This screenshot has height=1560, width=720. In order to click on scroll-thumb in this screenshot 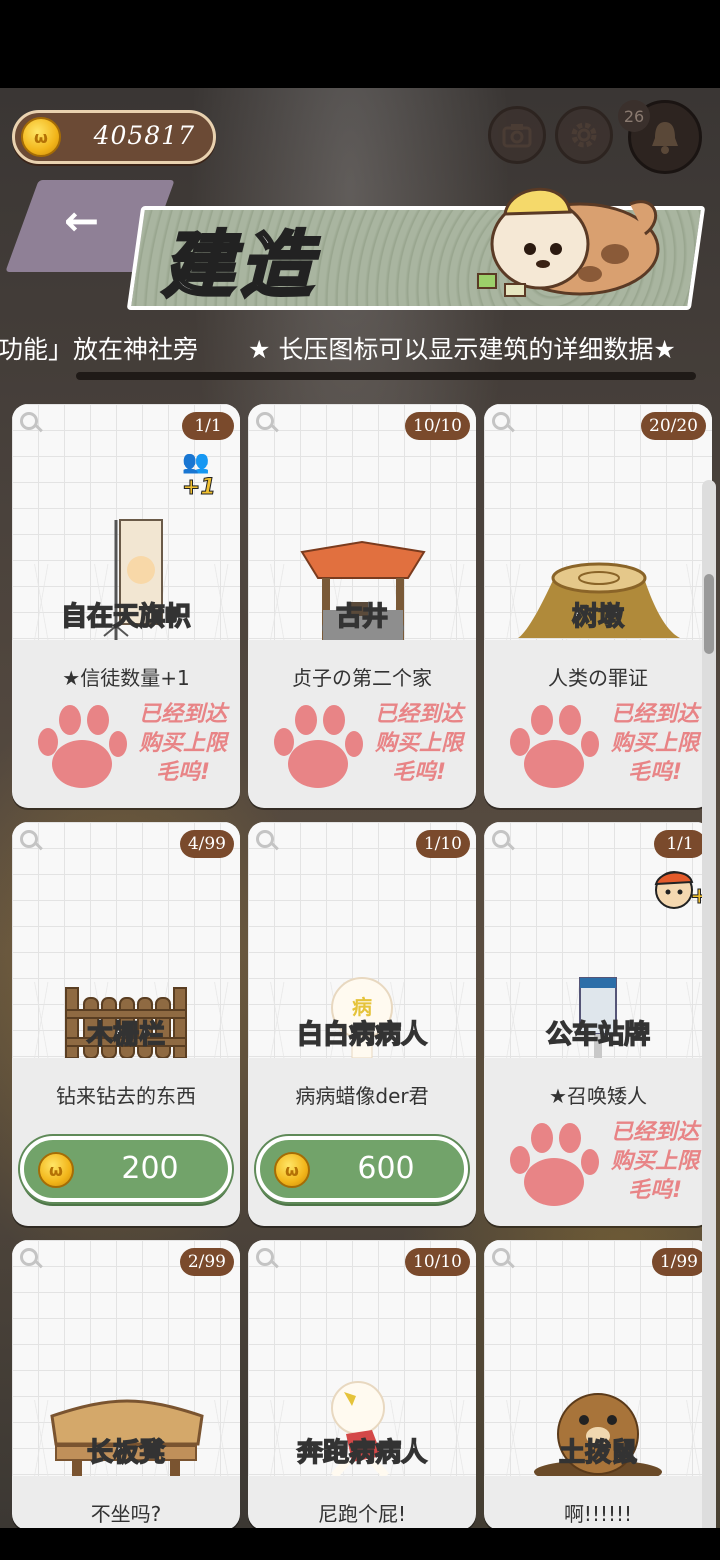, I will do `click(709, 614)`.